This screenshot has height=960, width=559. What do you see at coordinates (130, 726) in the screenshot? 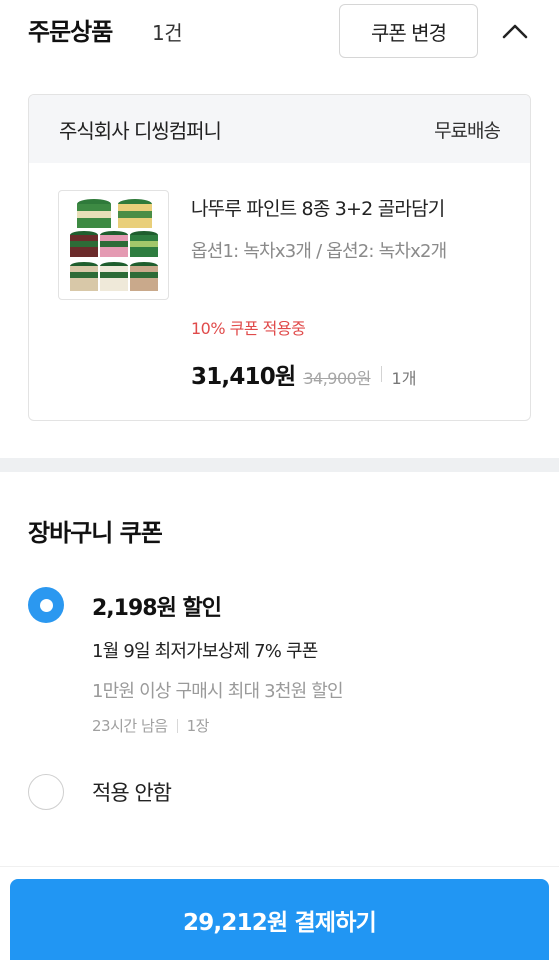
I see `coupon-time-left: 23시간 남음` at bounding box center [130, 726].